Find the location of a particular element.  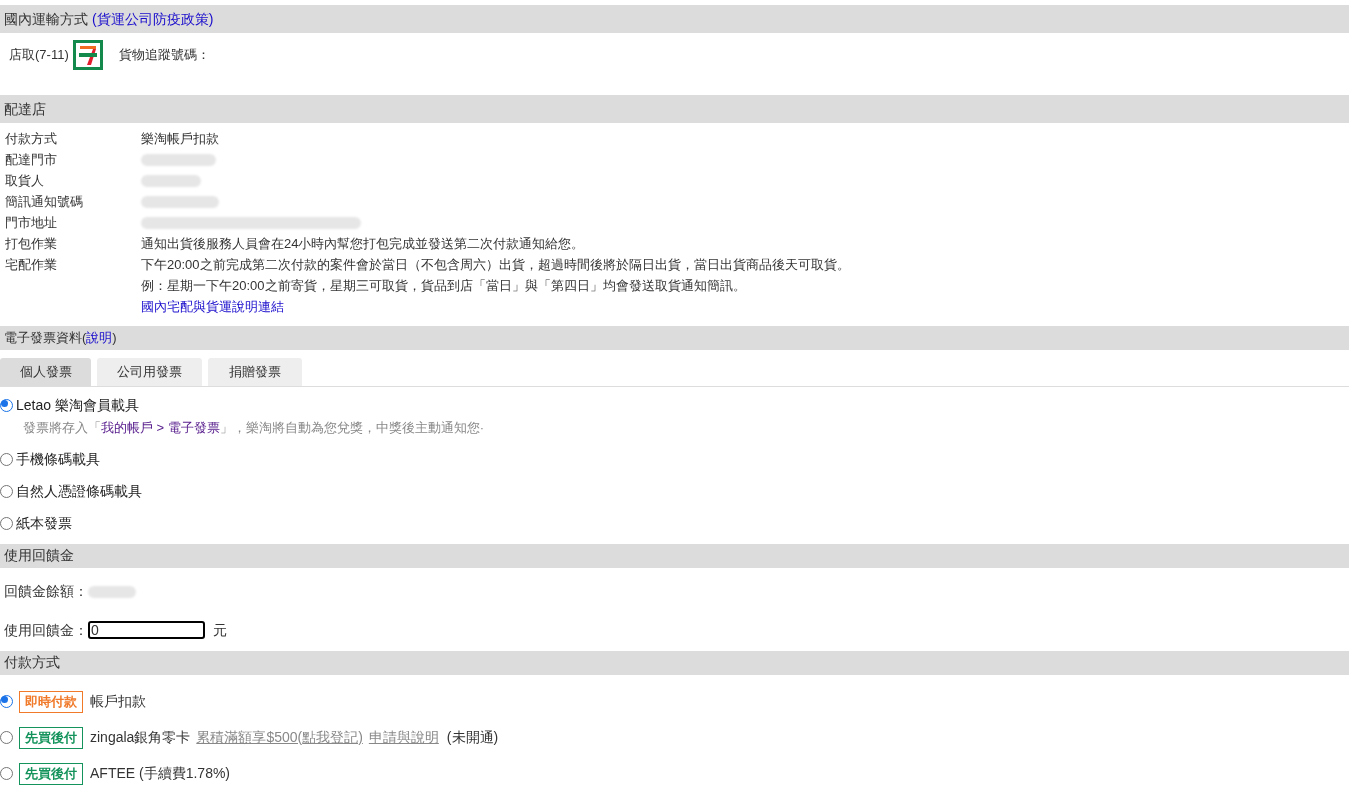

section-title: 使用回饋金 is located at coordinates (39, 555).